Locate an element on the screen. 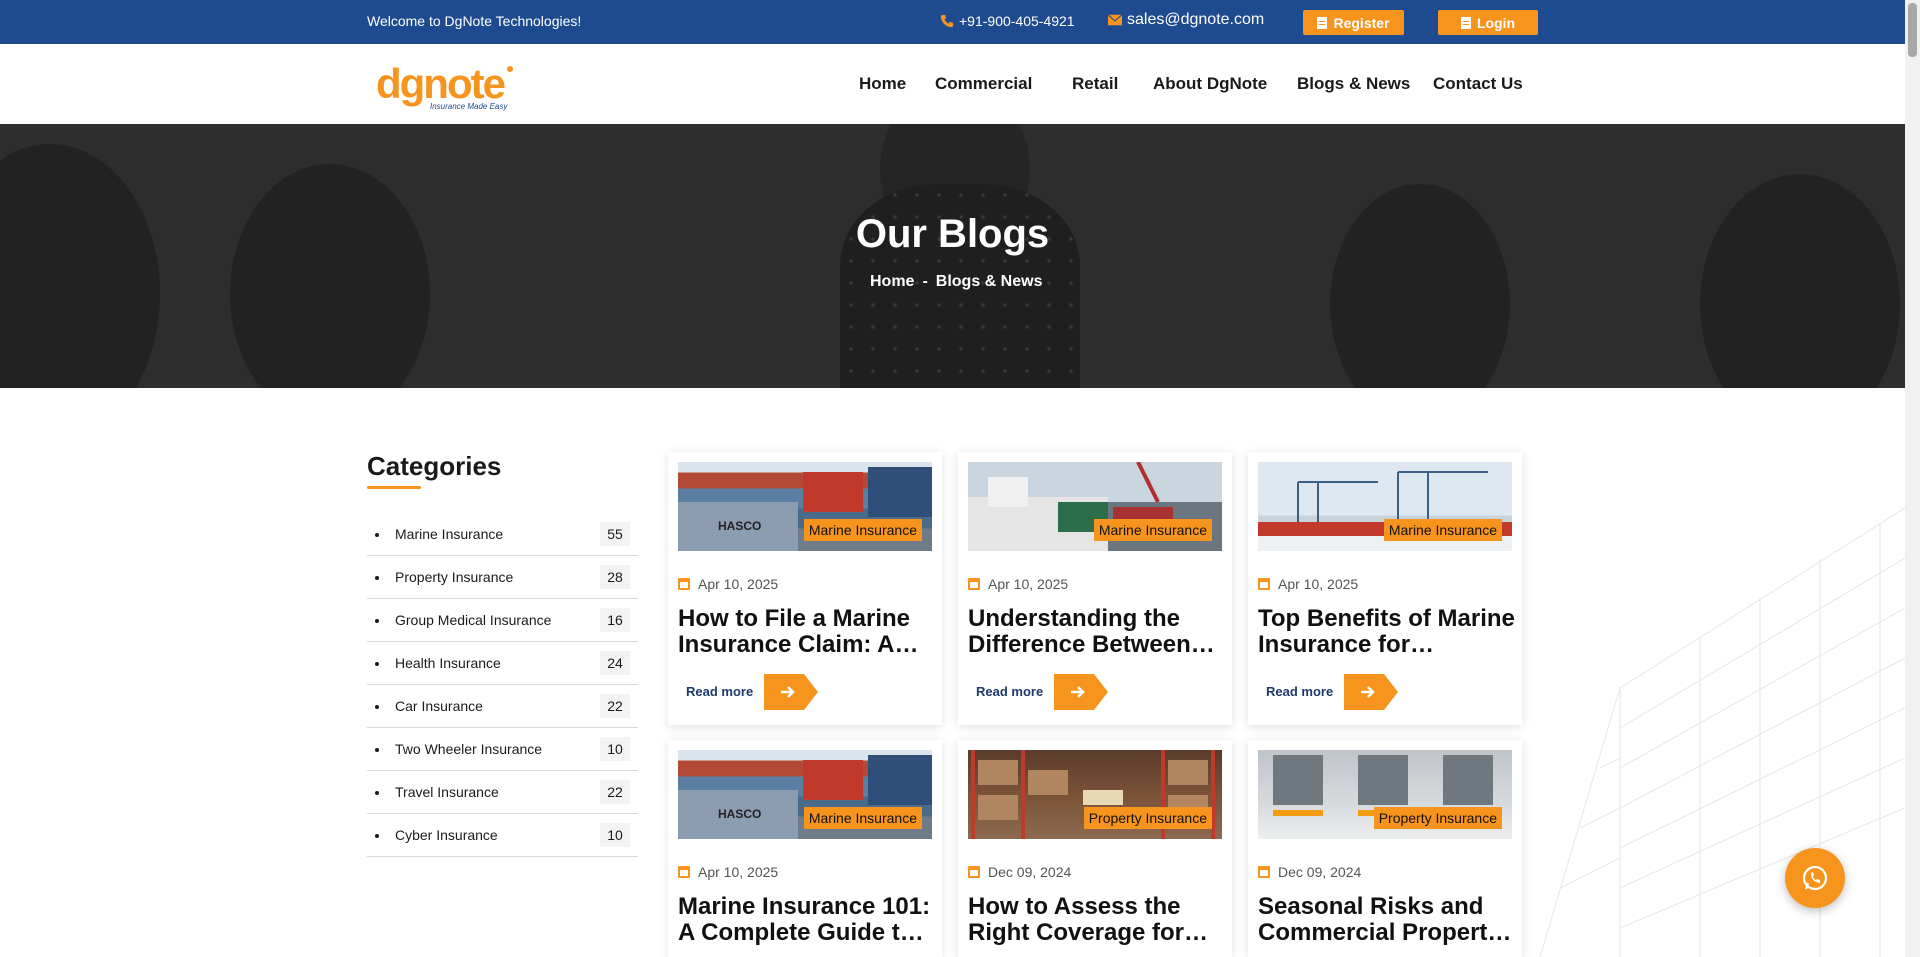 The width and height of the screenshot is (1920, 957). category-name: Travel Insurance is located at coordinates (447, 792).